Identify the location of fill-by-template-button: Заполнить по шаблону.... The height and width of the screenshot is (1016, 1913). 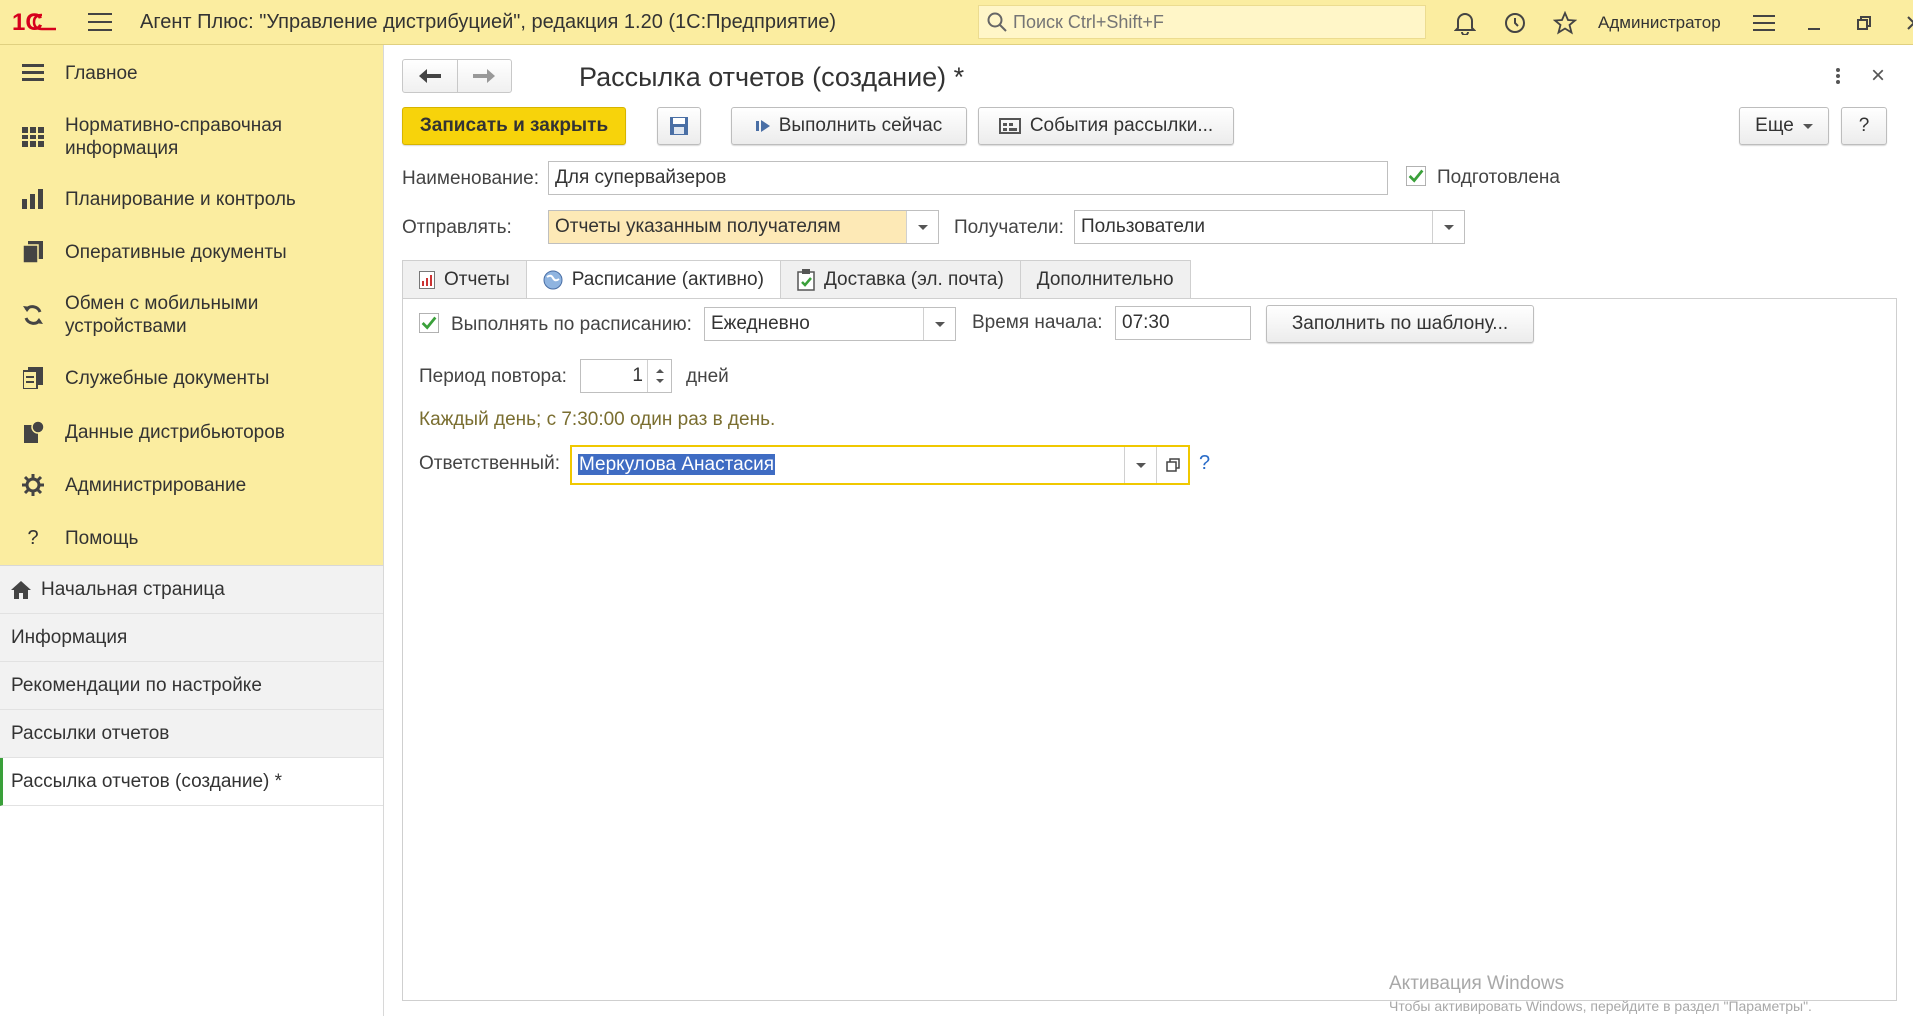
(1400, 324).